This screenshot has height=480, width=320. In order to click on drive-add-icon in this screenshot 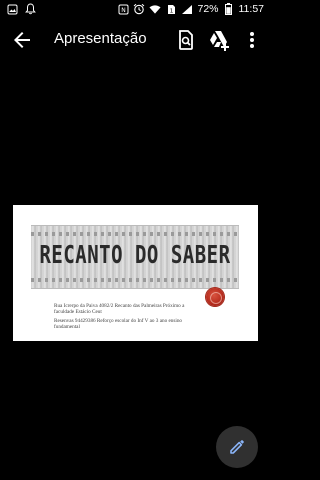, I will do `click(219, 41)`.